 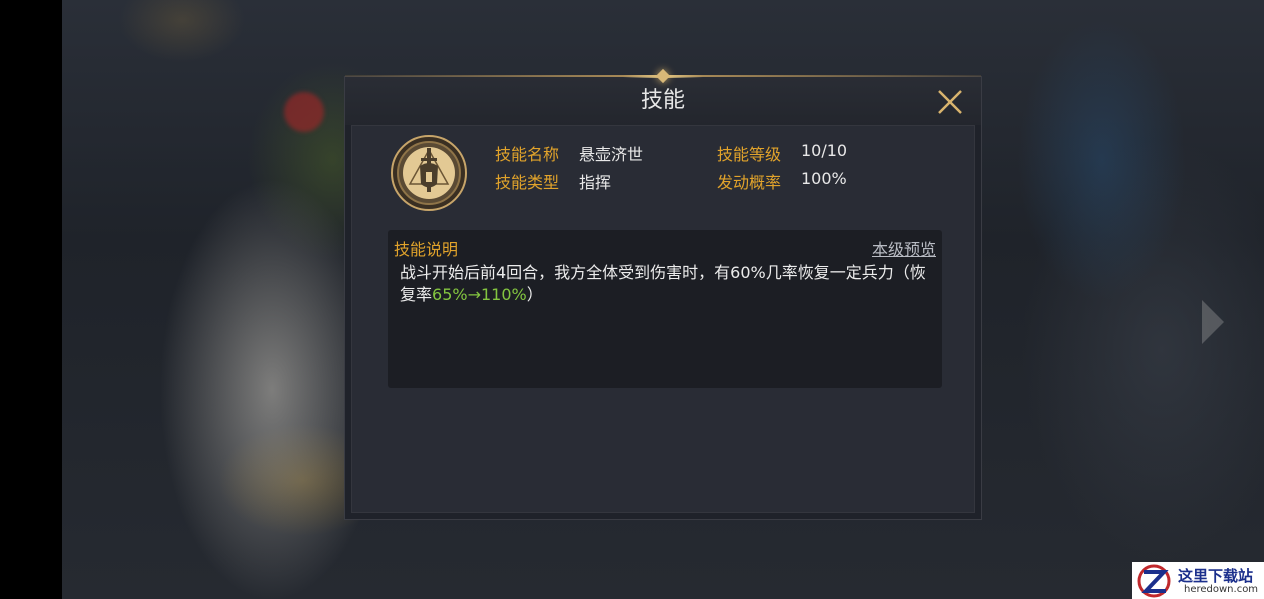 I want to click on background-red-emblem, so click(x=304, y=112).